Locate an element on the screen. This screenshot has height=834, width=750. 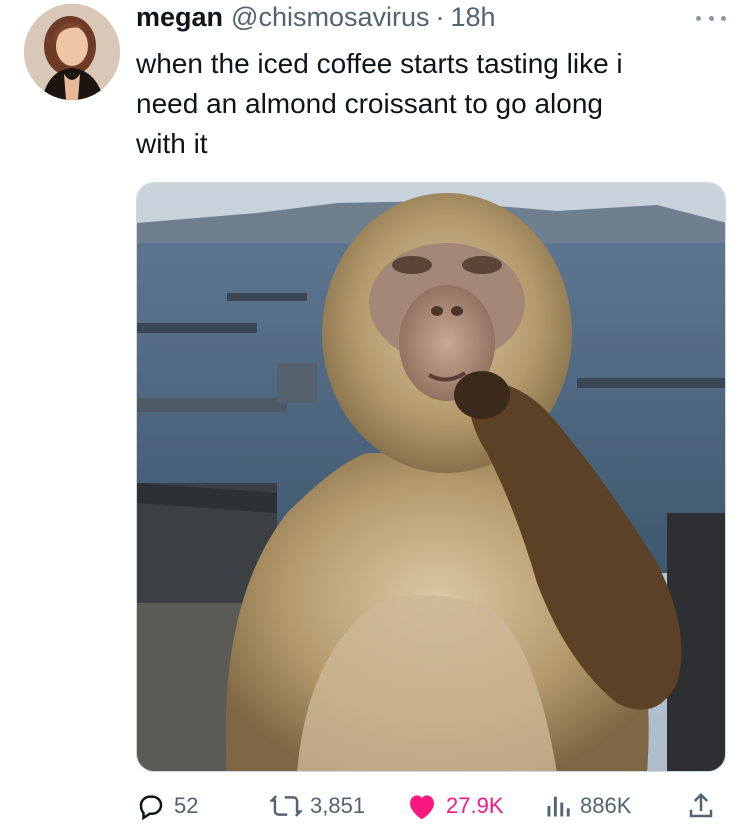
avatar is located at coordinates (72, 52).